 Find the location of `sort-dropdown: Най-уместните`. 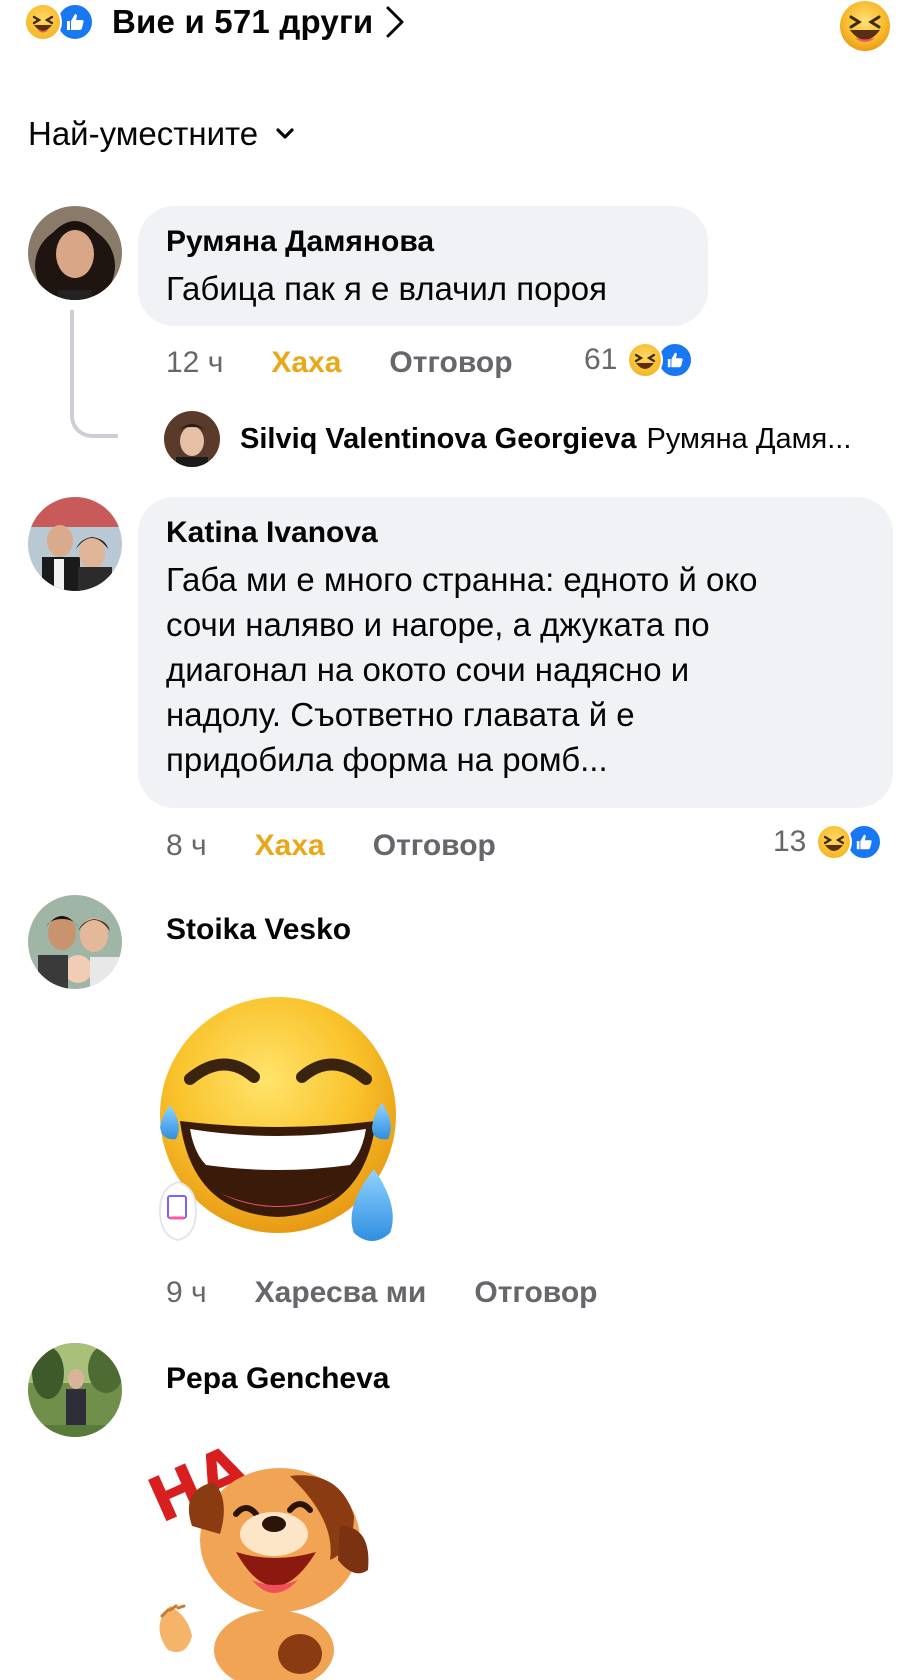

sort-dropdown: Най-уместните is located at coordinates (162, 134).